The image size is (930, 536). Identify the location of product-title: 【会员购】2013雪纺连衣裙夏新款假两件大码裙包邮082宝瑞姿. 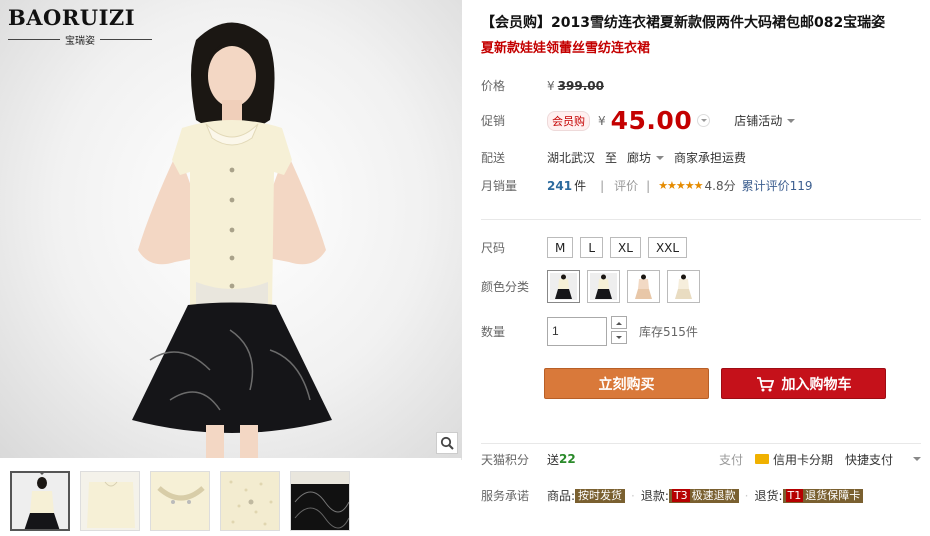
(683, 23).